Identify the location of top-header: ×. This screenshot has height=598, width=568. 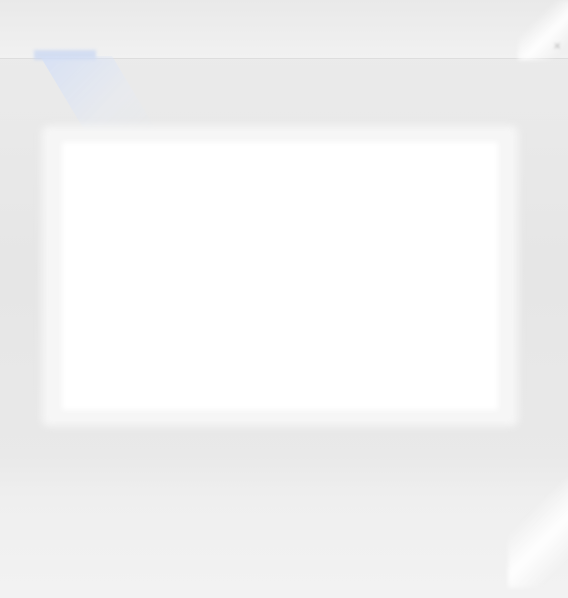
(284, 30).